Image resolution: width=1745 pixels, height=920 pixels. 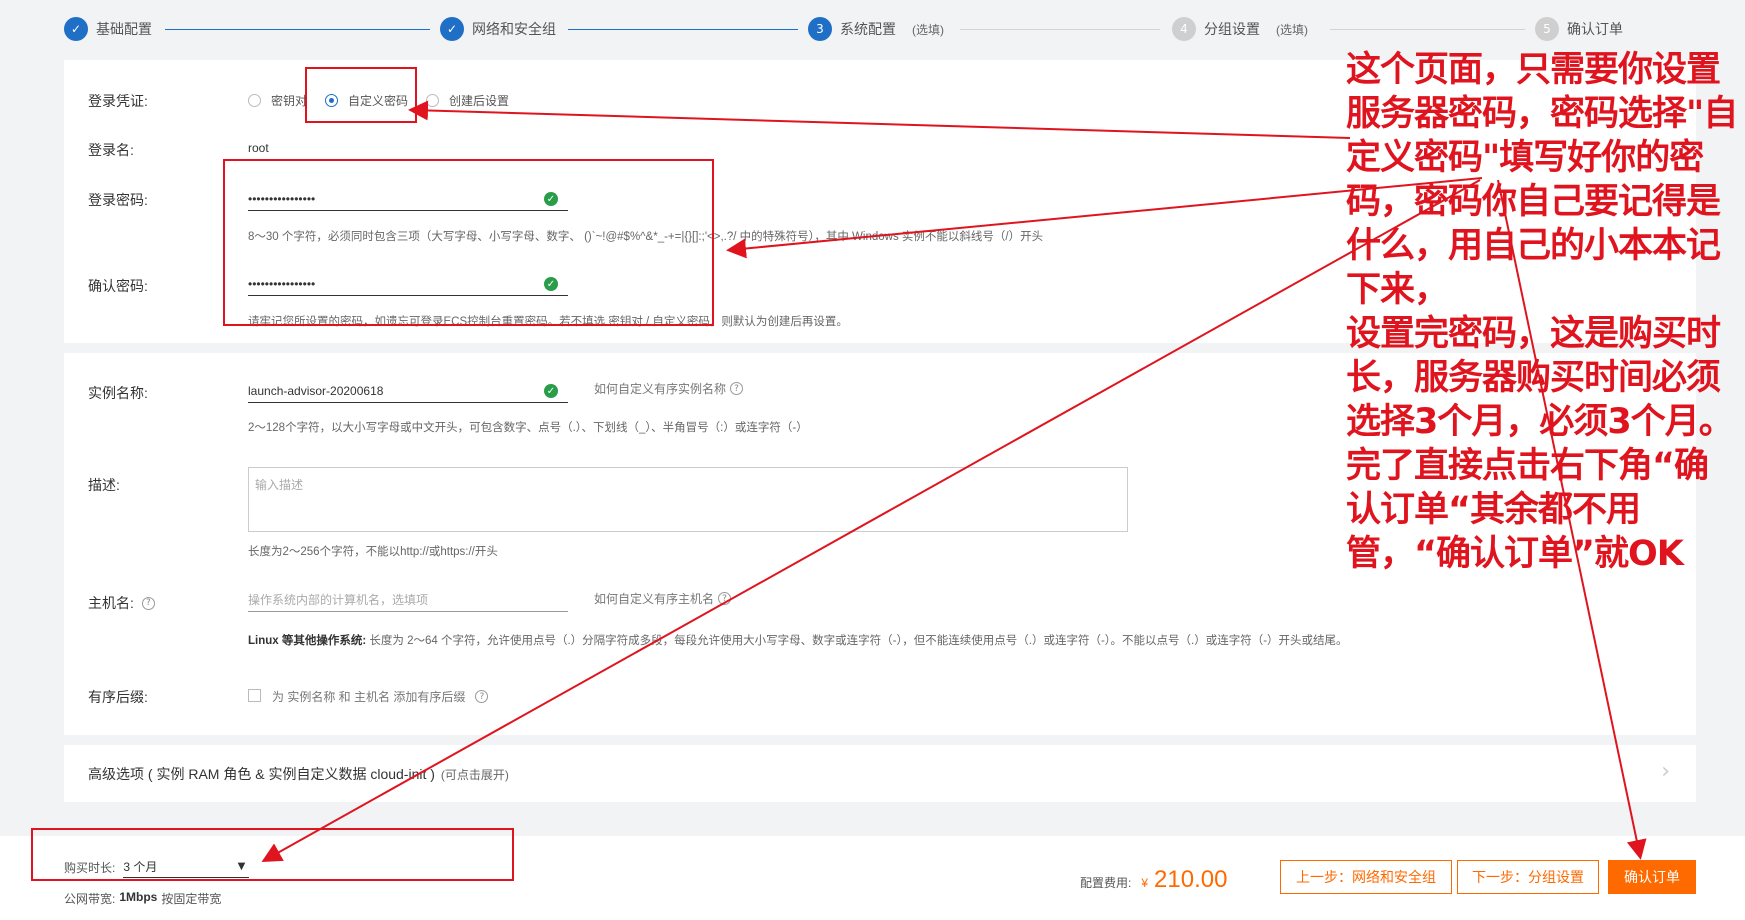 I want to click on fee-group: 配置费用: ¥ 210.00, so click(x=1153, y=880).